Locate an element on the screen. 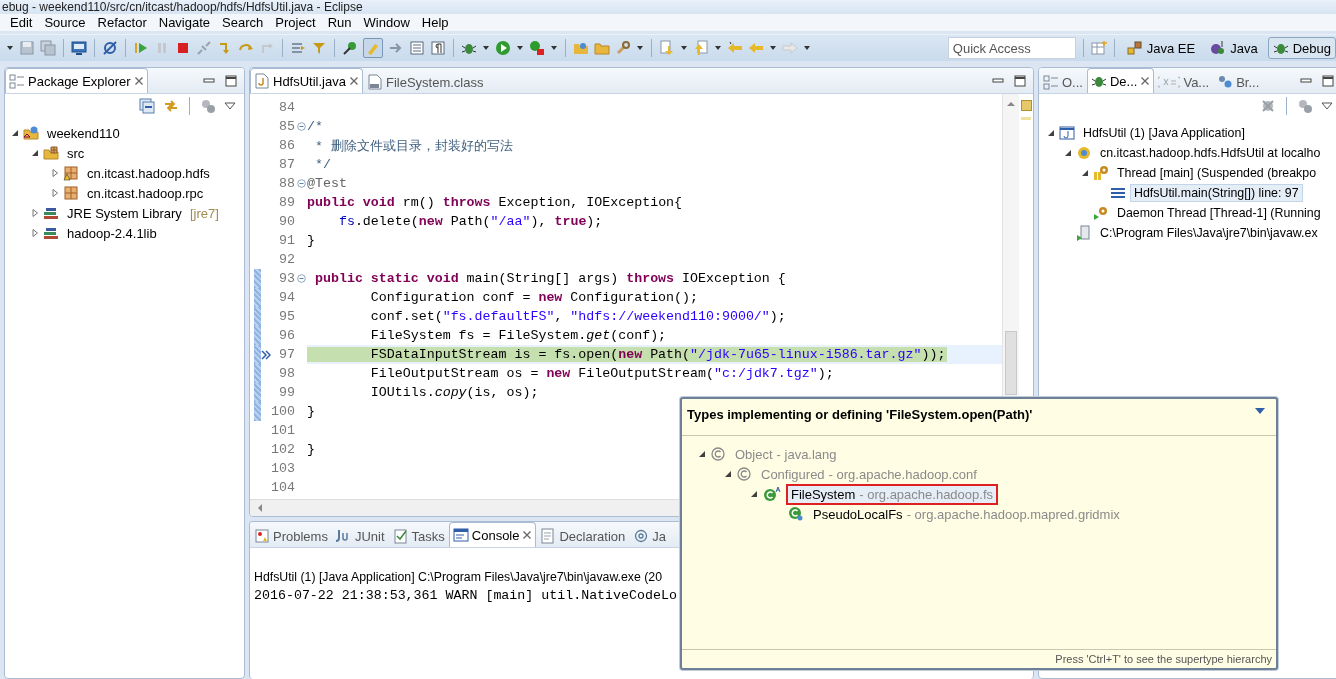 This screenshot has width=1336, height=679. line-number: 104 is located at coordinates (283, 487).